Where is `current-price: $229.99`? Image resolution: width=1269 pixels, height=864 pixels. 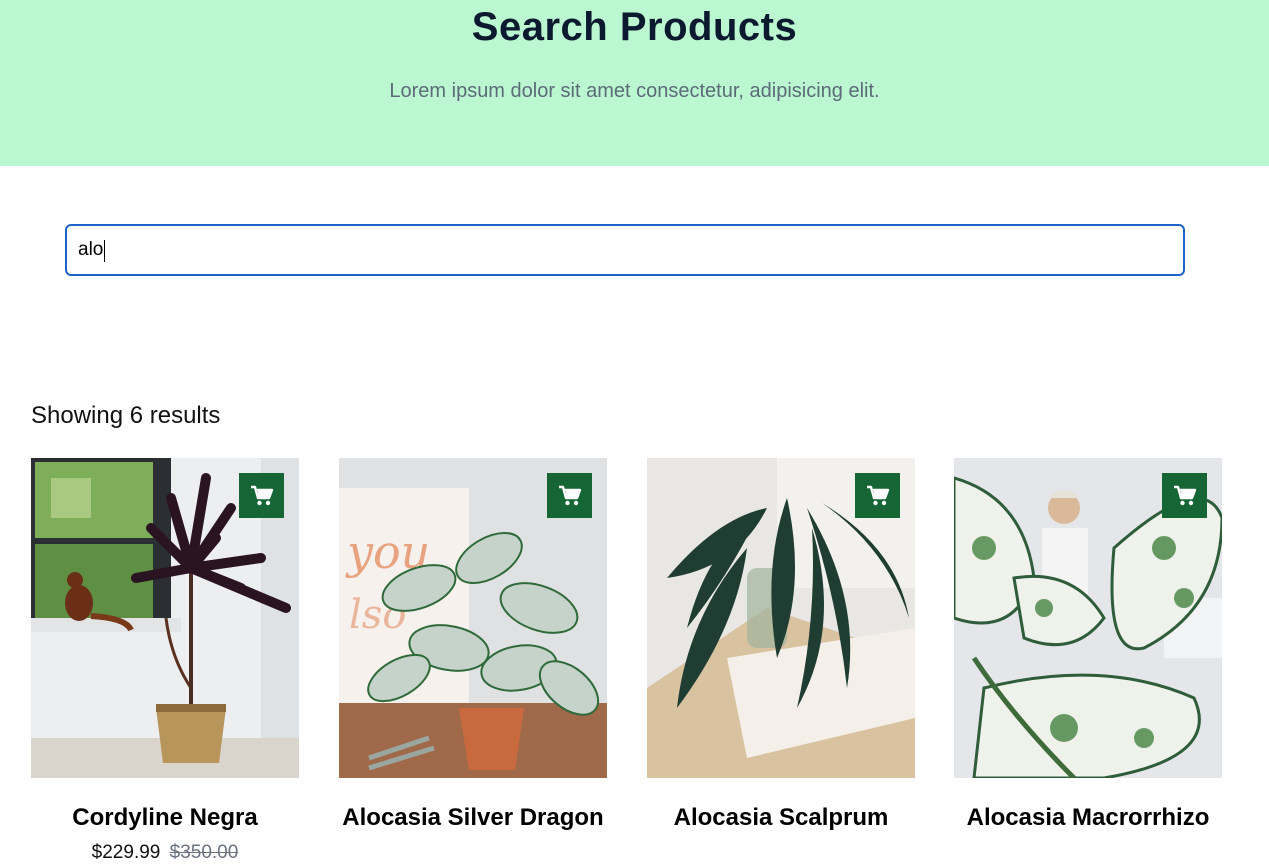
current-price: $229.99 is located at coordinates (126, 852).